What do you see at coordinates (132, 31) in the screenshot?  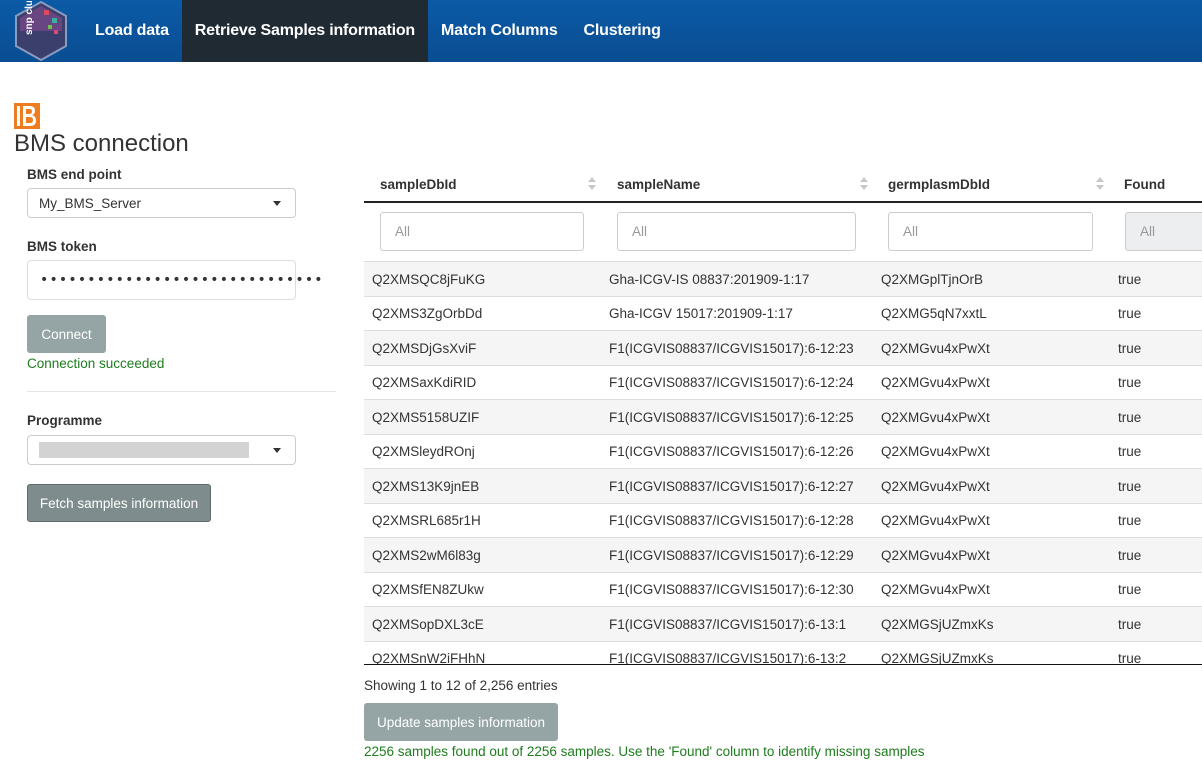 I see `nav-load-data: Load data` at bounding box center [132, 31].